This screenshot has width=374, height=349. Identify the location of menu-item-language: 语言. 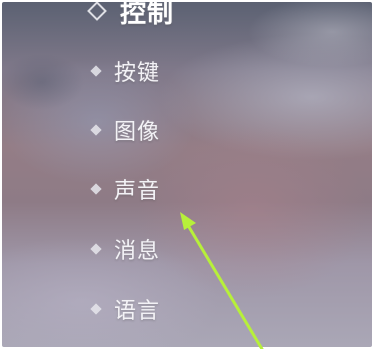
(125, 309).